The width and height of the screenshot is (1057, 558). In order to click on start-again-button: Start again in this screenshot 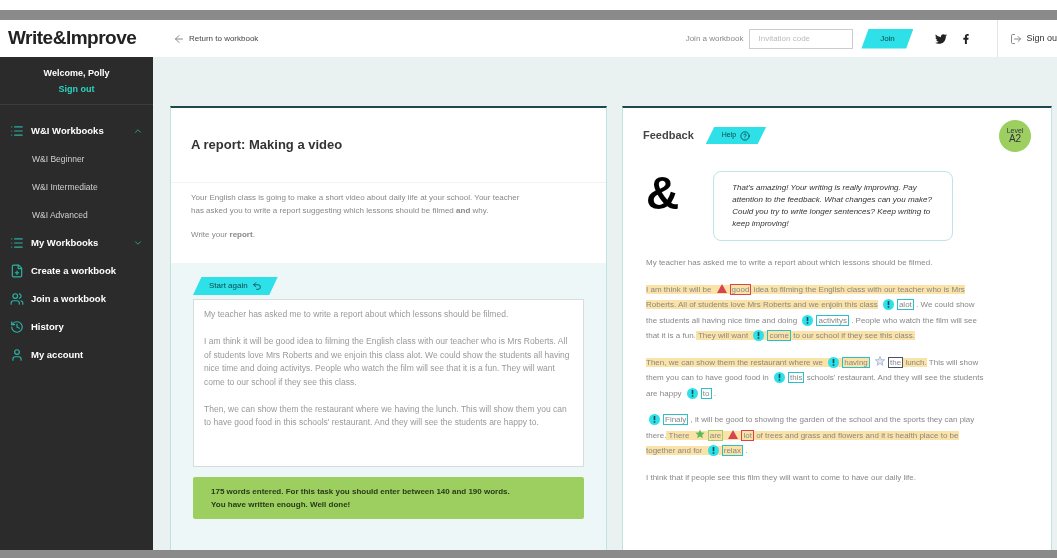, I will do `click(235, 286)`.